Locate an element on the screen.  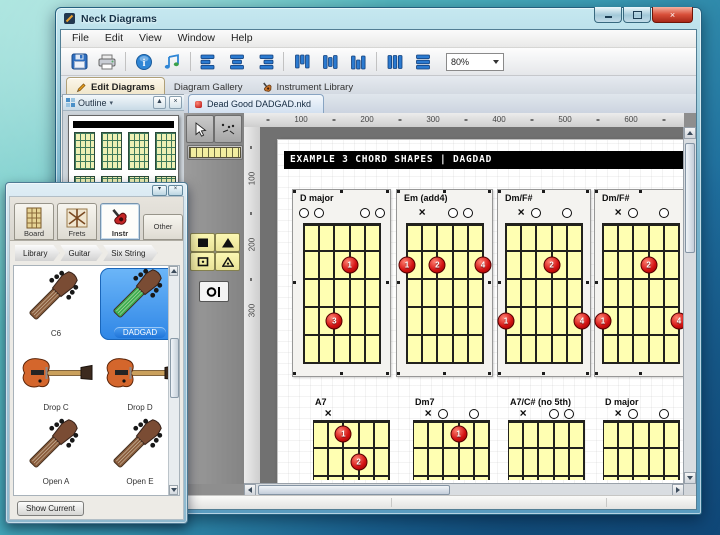
palette-collapse-icon: ▾ is located at coordinates (159, 190).